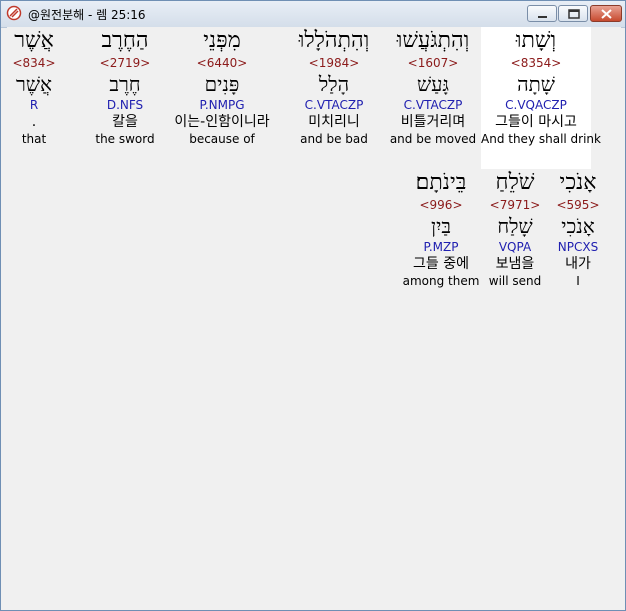 Image resolution: width=626 pixels, height=611 pixels. I want to click on minimize-button, so click(542, 13).